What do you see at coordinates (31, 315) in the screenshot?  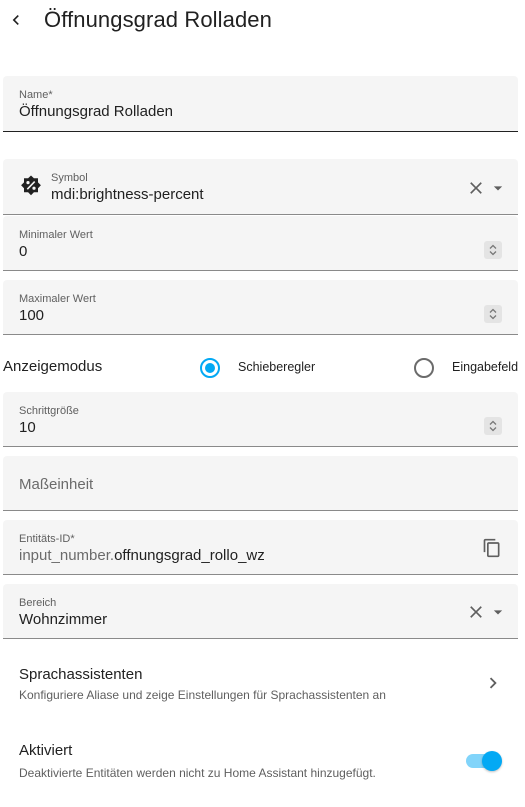 I see `max-value-input: 100` at bounding box center [31, 315].